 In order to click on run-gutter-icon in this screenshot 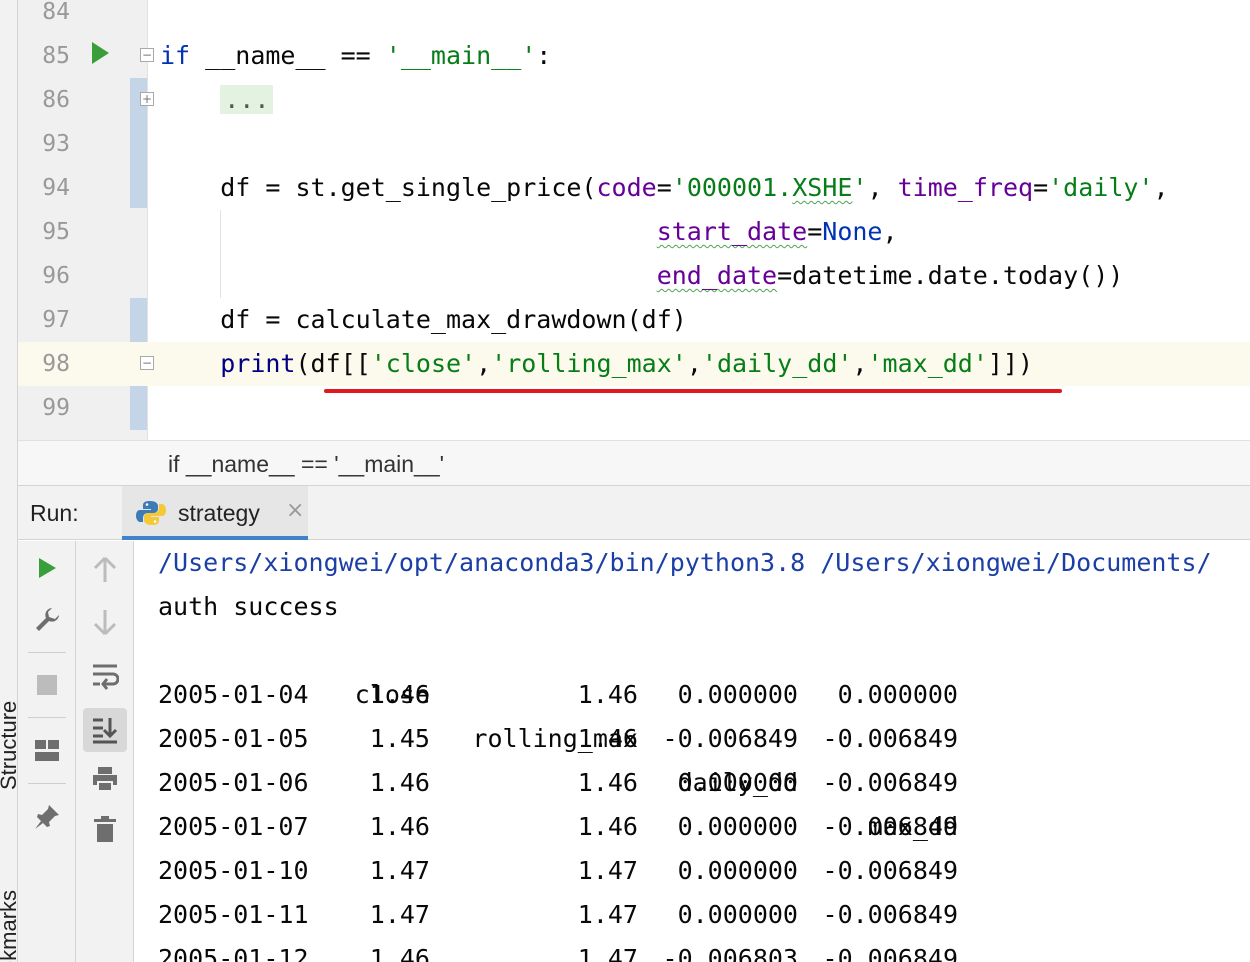, I will do `click(100, 53)`.